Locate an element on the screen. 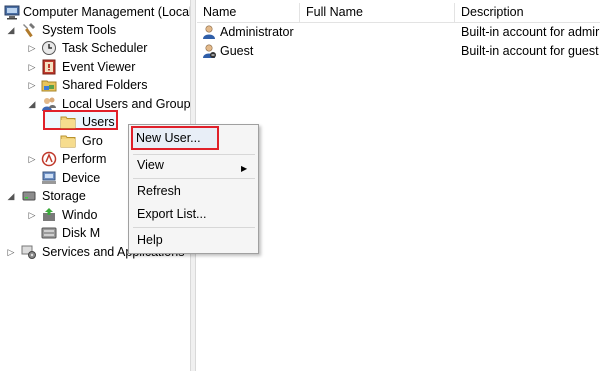 Image resolution: width=600 pixels, height=371 pixels. table-row: Administrator Built-in account for admir is located at coordinates (398, 32).